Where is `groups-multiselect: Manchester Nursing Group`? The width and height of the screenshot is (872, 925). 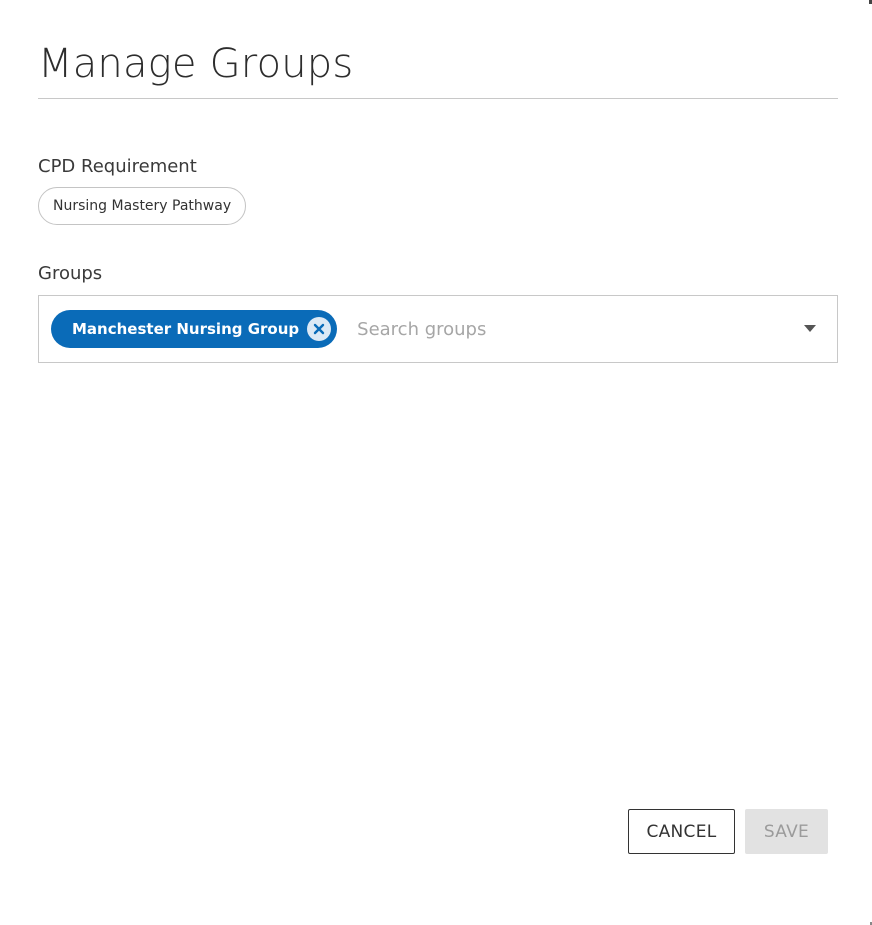 groups-multiselect: Manchester Nursing Group is located at coordinates (438, 329).